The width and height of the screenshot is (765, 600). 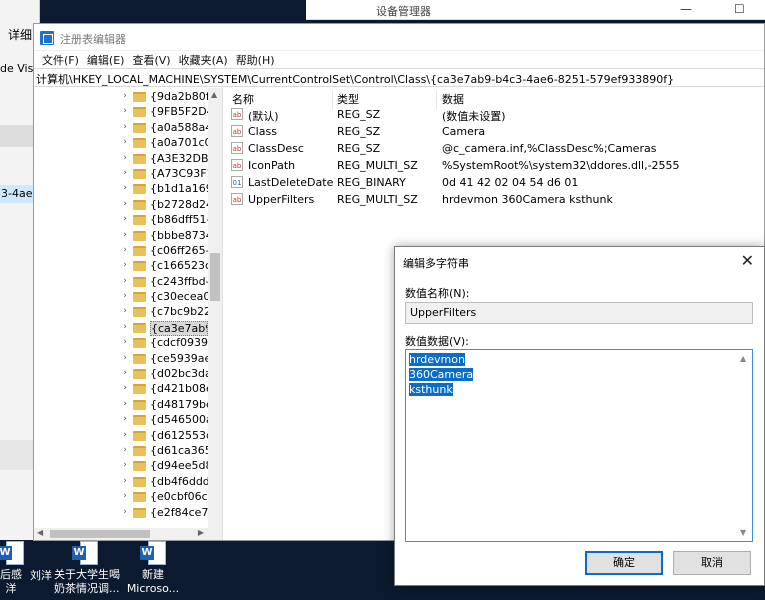 I want to click on cancel-button: 取消, so click(x=712, y=563).